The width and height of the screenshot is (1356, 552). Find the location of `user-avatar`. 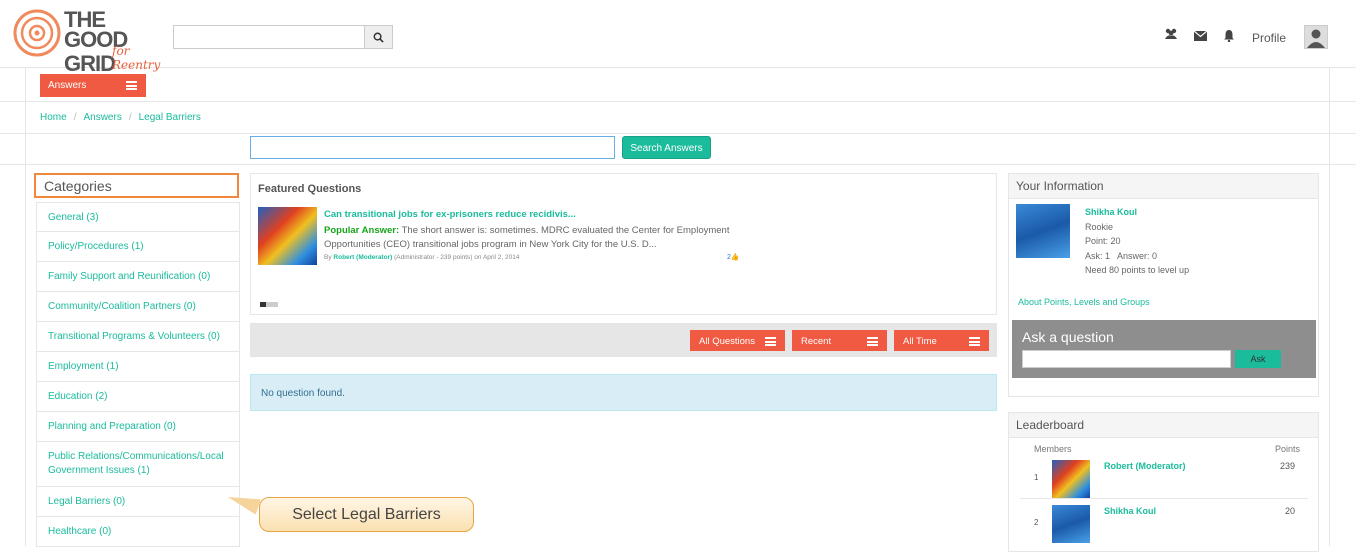

user-avatar is located at coordinates (1316, 37).